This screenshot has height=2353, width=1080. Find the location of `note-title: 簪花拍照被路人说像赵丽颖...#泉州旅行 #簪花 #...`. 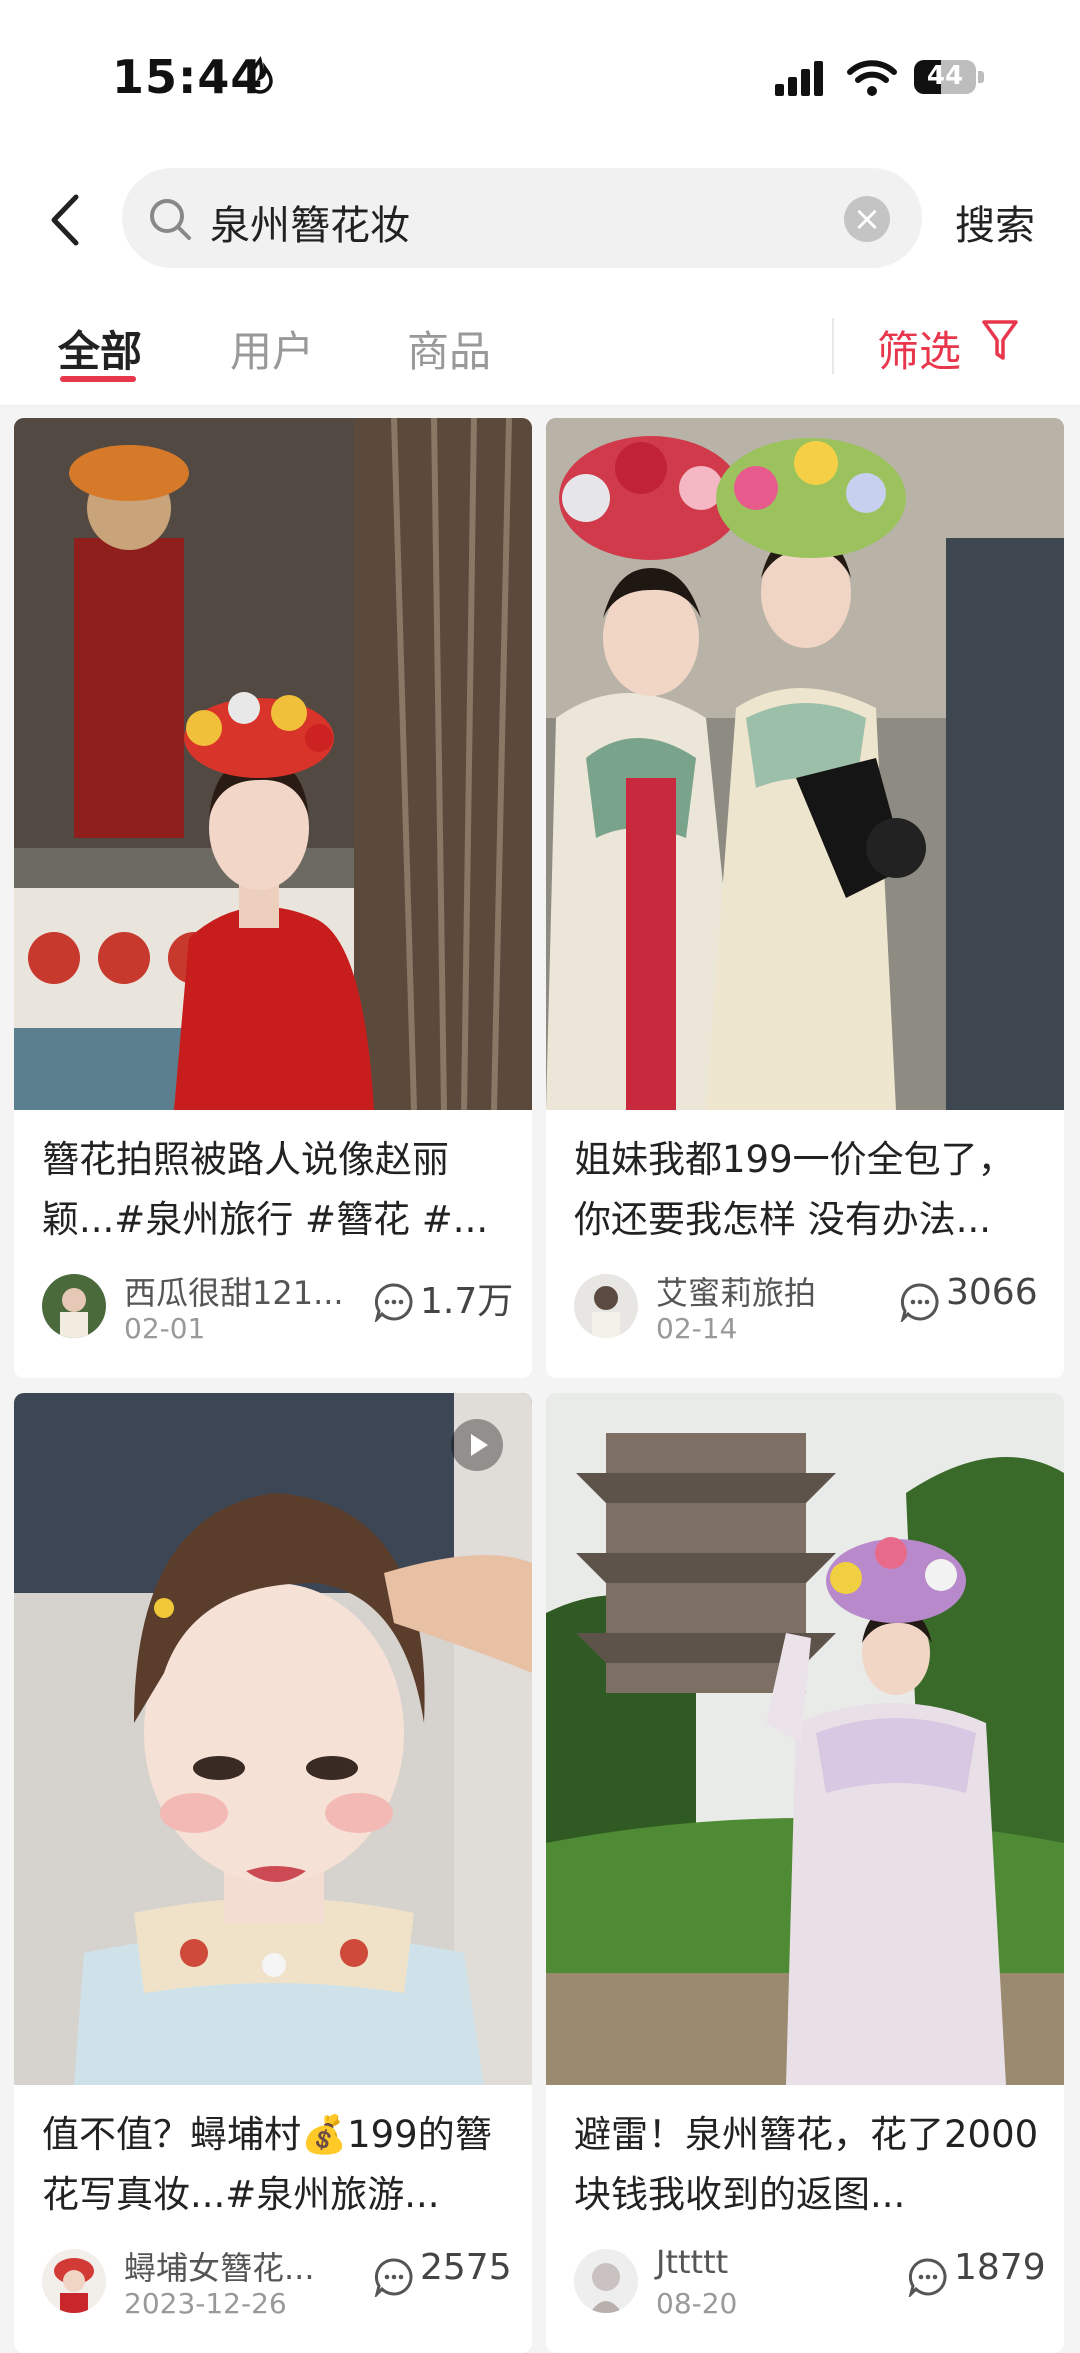

note-title: 簪花拍照被路人说像赵丽颖...#泉州旅行 #簪花 #... is located at coordinates (277, 1190).